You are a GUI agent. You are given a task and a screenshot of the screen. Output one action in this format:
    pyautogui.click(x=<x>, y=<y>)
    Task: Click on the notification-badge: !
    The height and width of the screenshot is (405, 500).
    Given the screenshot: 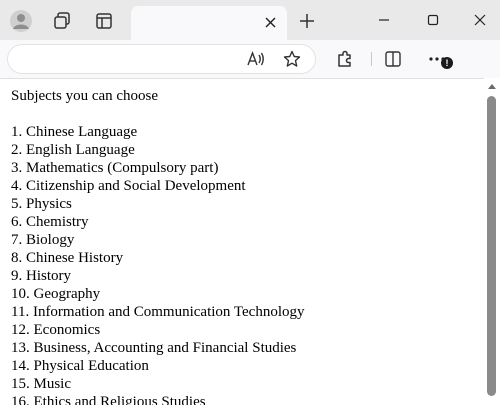 What is the action you would take?
    pyautogui.click(x=447, y=63)
    